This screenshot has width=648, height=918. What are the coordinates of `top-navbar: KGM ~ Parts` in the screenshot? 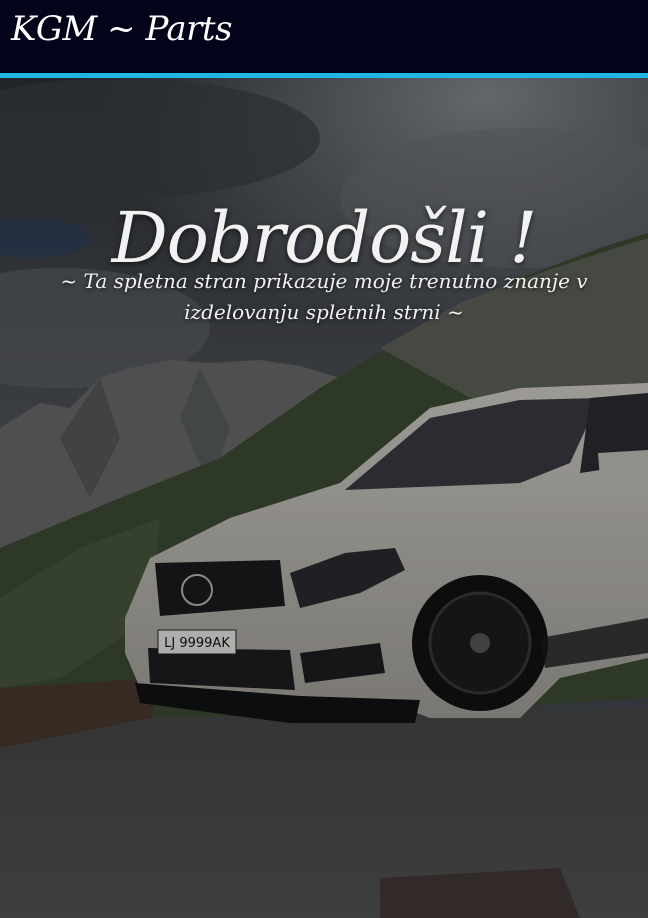 It's located at (324, 39).